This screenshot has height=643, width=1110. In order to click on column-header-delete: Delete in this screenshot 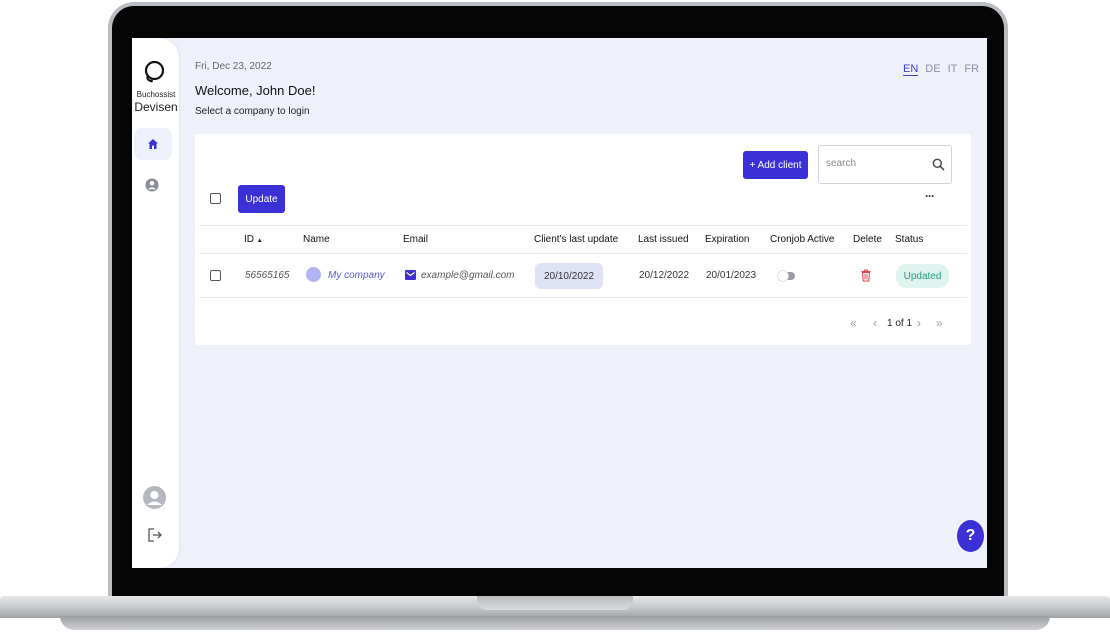, I will do `click(867, 239)`.